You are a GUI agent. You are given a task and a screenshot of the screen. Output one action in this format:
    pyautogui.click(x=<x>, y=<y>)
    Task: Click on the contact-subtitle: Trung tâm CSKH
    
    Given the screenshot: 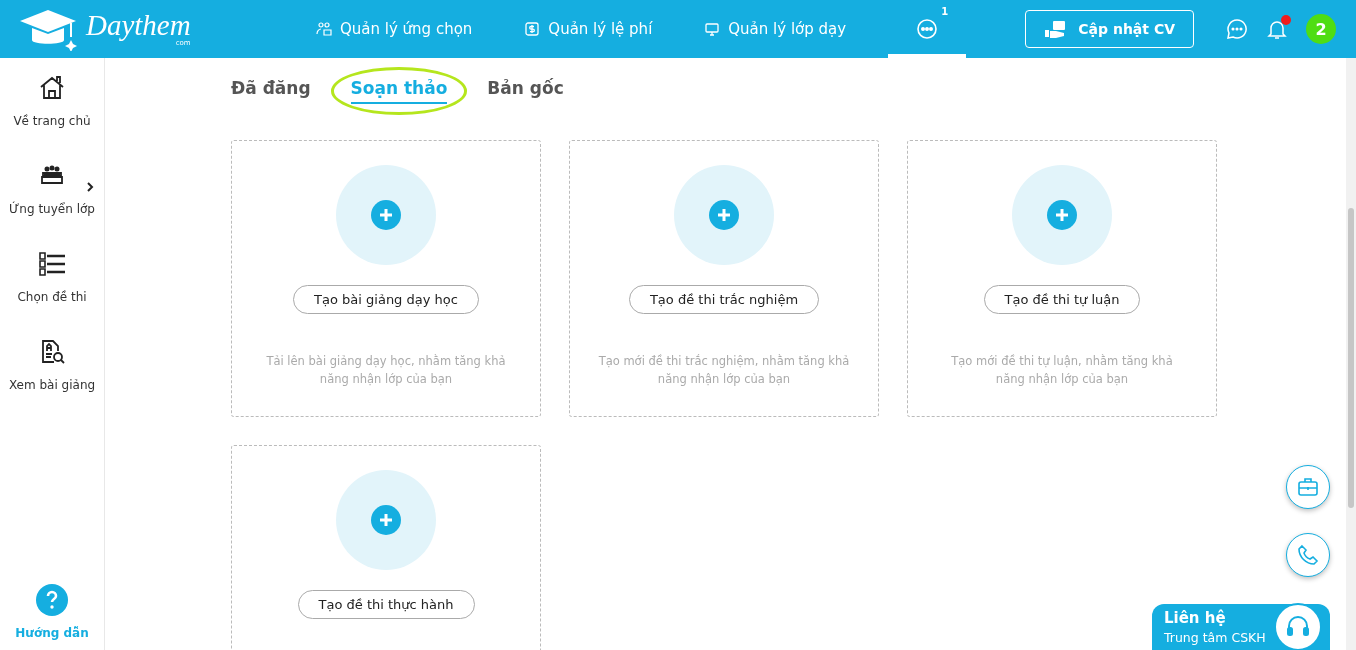 What is the action you would take?
    pyautogui.click(x=1215, y=637)
    